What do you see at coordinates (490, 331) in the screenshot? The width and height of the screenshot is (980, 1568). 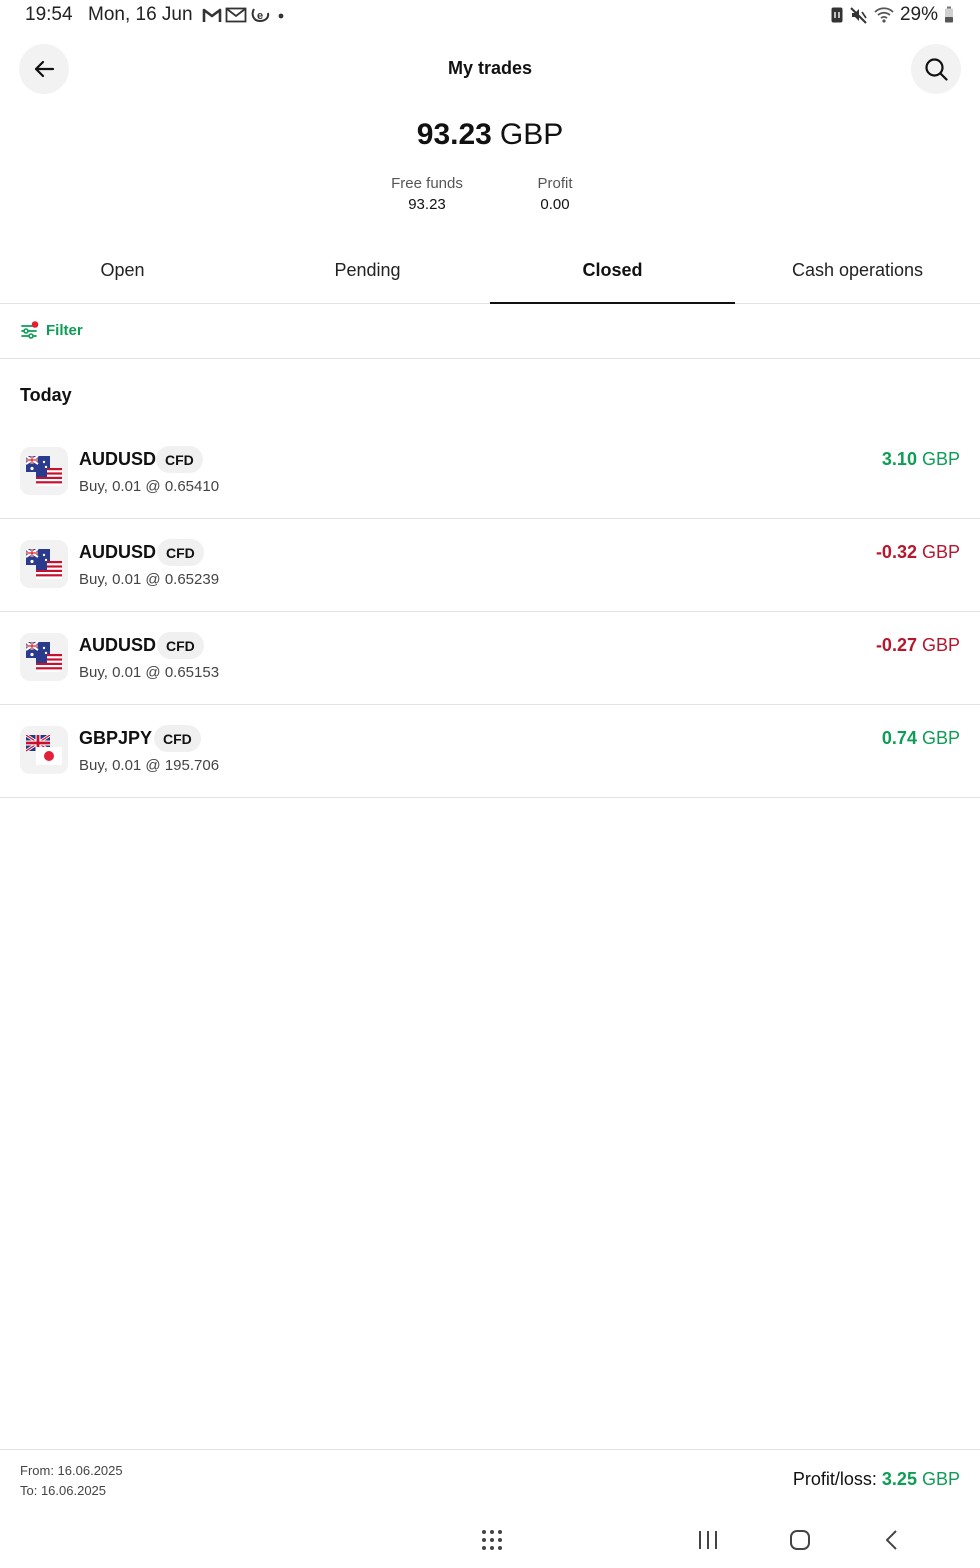 I see `filter-bar: Filter` at bounding box center [490, 331].